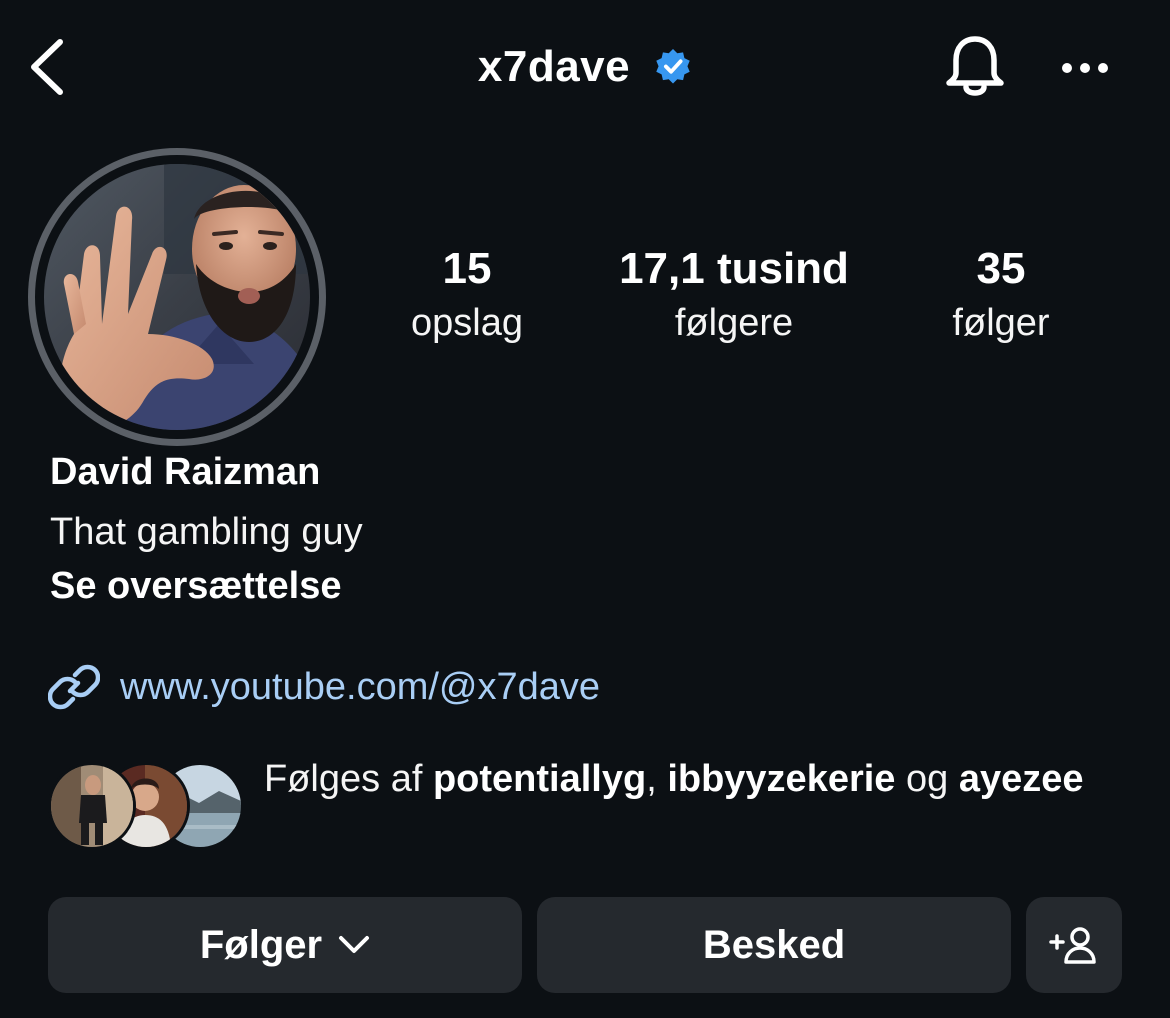  I want to click on message-button-label: Besked, so click(774, 944).